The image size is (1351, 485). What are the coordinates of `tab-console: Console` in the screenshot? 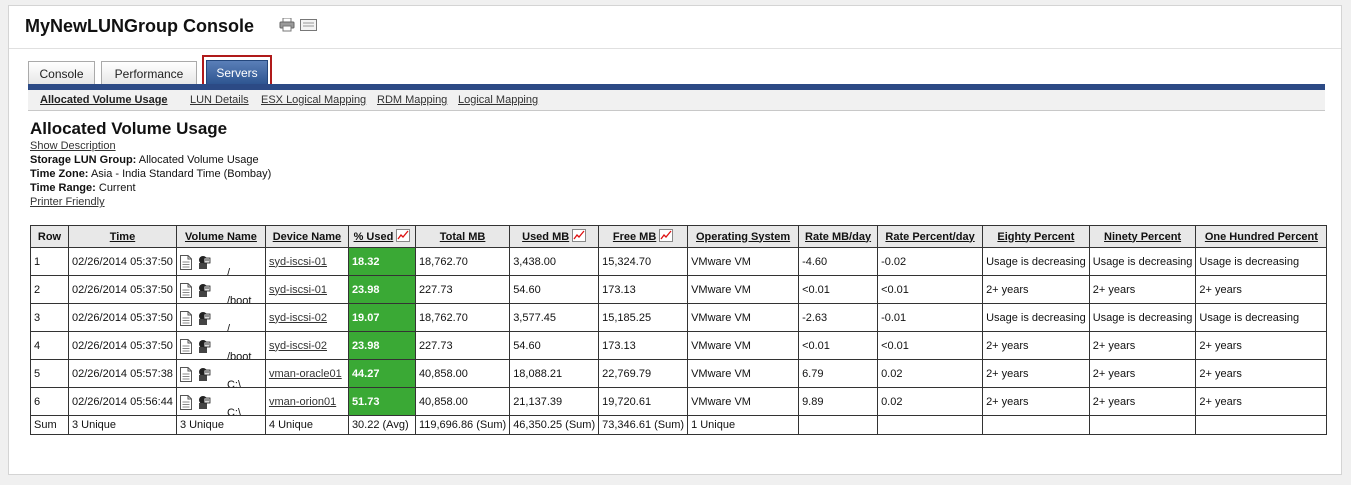 It's located at (61, 73).